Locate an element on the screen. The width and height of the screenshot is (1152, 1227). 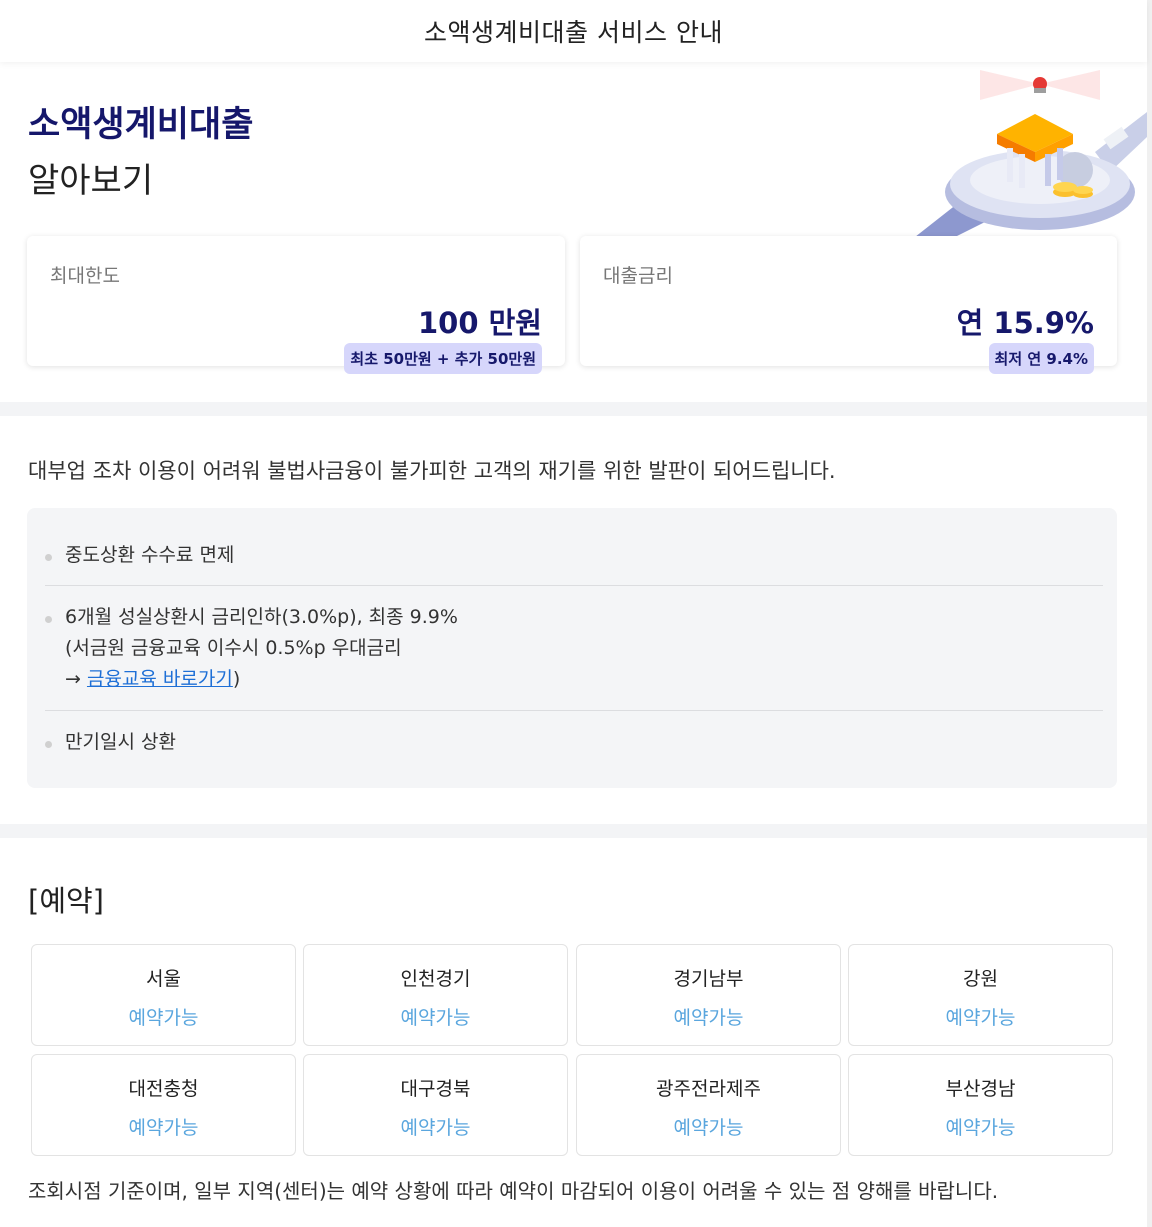
max-limit-label: 최대한도 is located at coordinates (85, 276).